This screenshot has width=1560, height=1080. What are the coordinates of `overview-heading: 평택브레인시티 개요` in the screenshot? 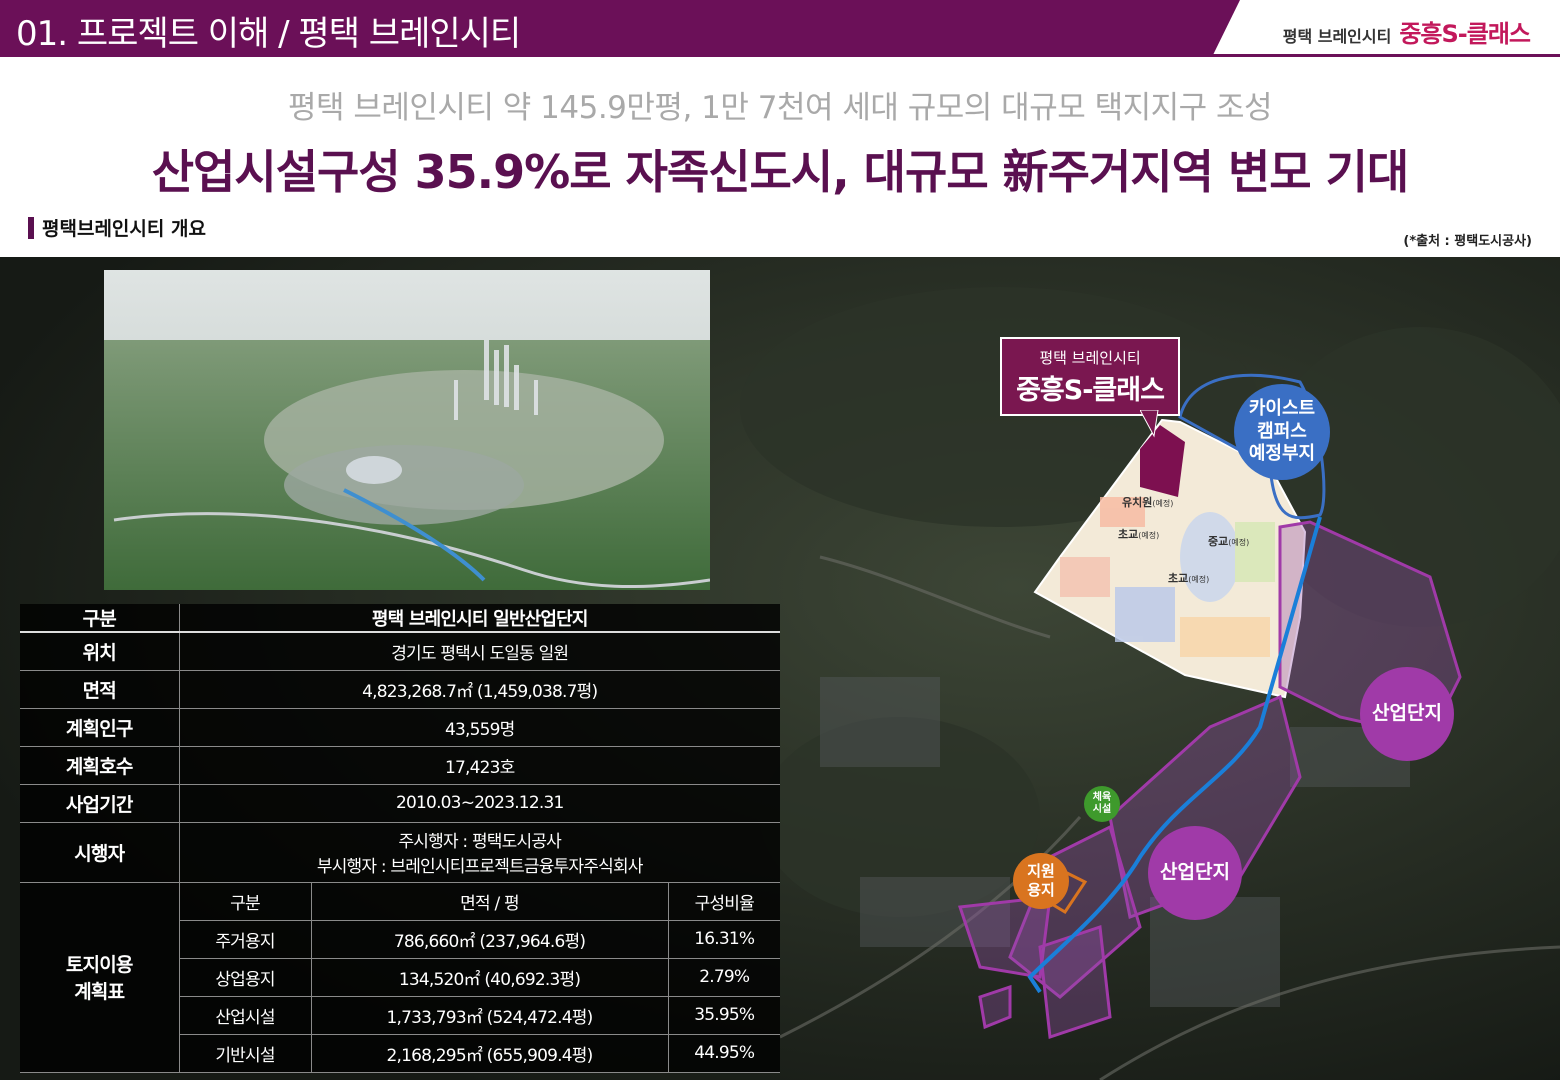 It's located at (117, 227).